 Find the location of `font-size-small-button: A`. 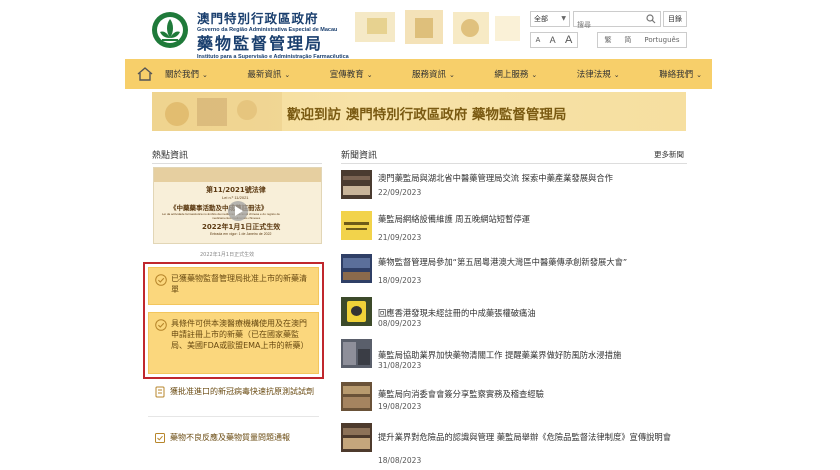

font-size-small-button: A is located at coordinates (538, 40).